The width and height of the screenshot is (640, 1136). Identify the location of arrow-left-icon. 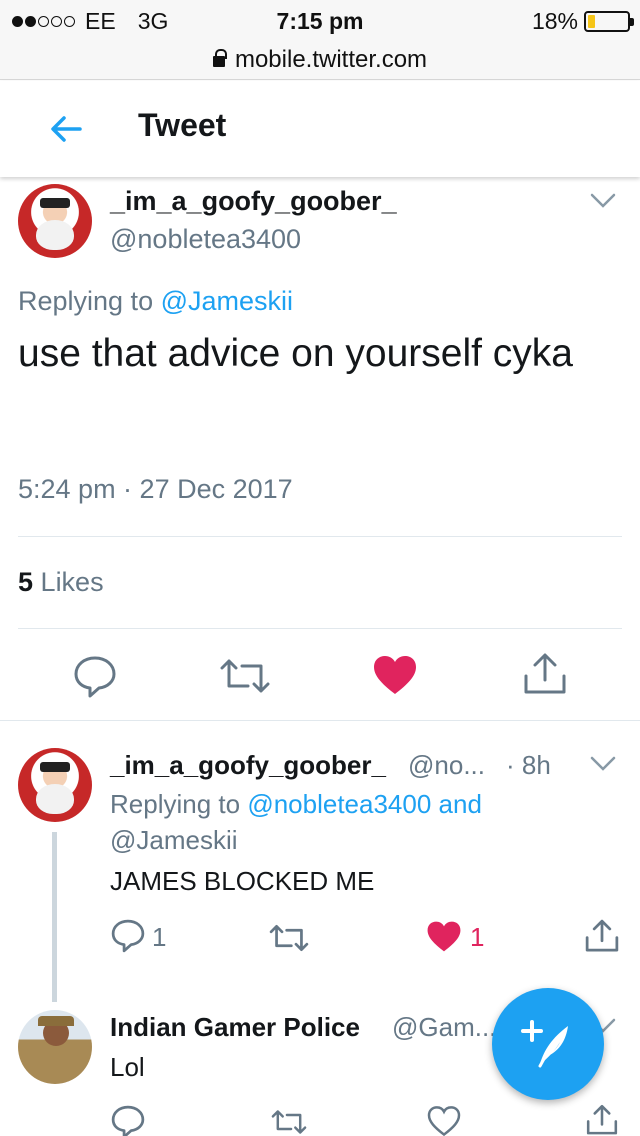
(66, 129).